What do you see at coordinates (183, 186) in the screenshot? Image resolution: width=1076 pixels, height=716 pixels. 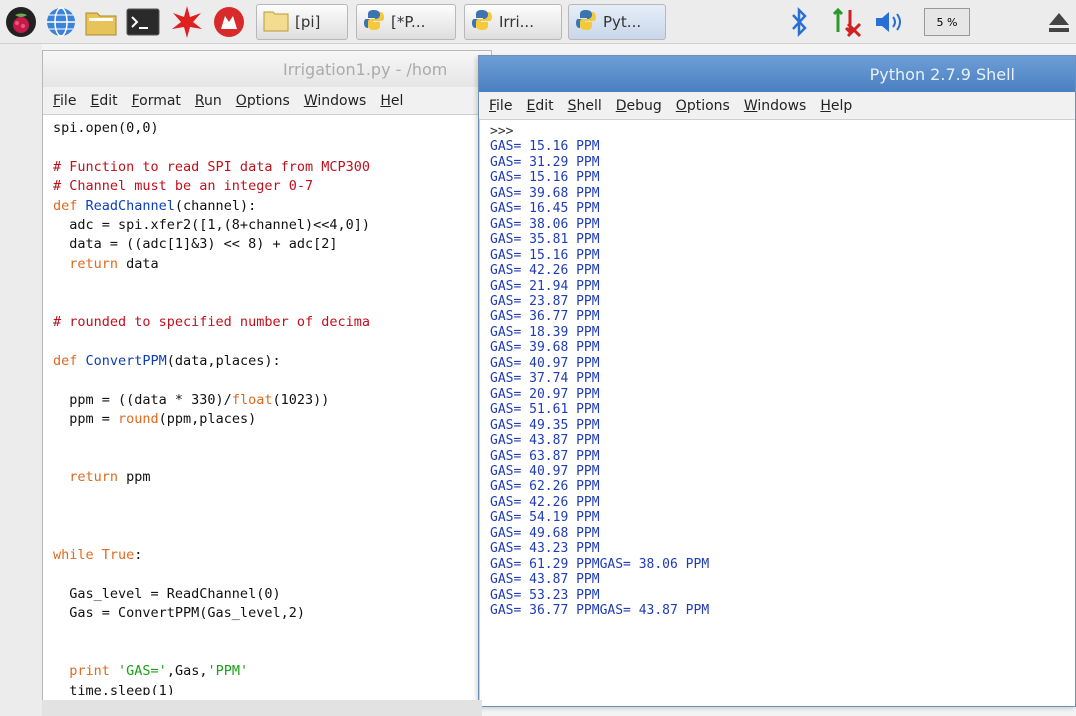 I see `code-line: # Channel must be an integer 0-7` at bounding box center [183, 186].